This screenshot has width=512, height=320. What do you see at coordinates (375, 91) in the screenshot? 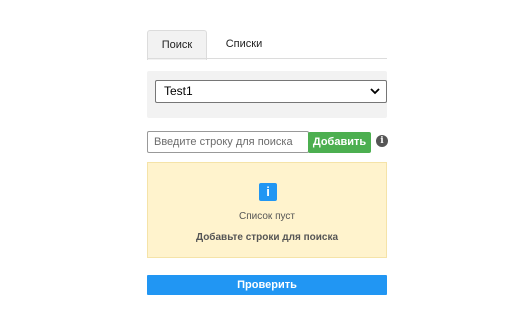
I see `chevron-down-icon` at bounding box center [375, 91].